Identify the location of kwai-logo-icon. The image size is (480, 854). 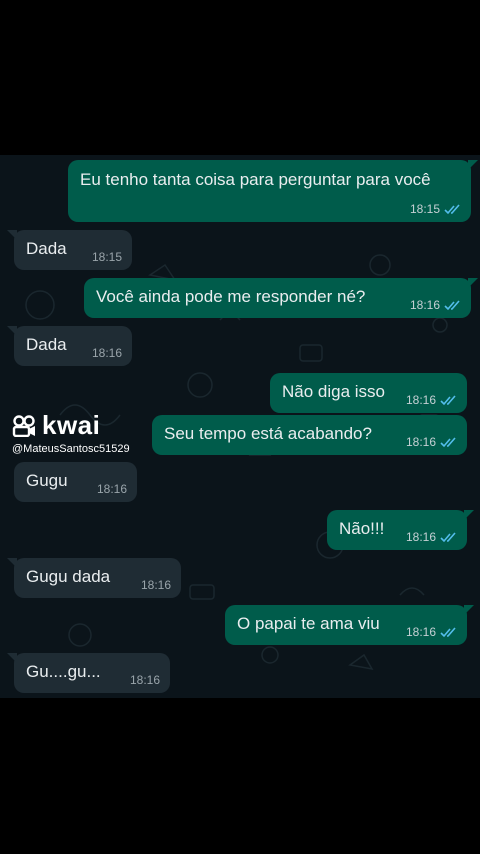
(23, 425).